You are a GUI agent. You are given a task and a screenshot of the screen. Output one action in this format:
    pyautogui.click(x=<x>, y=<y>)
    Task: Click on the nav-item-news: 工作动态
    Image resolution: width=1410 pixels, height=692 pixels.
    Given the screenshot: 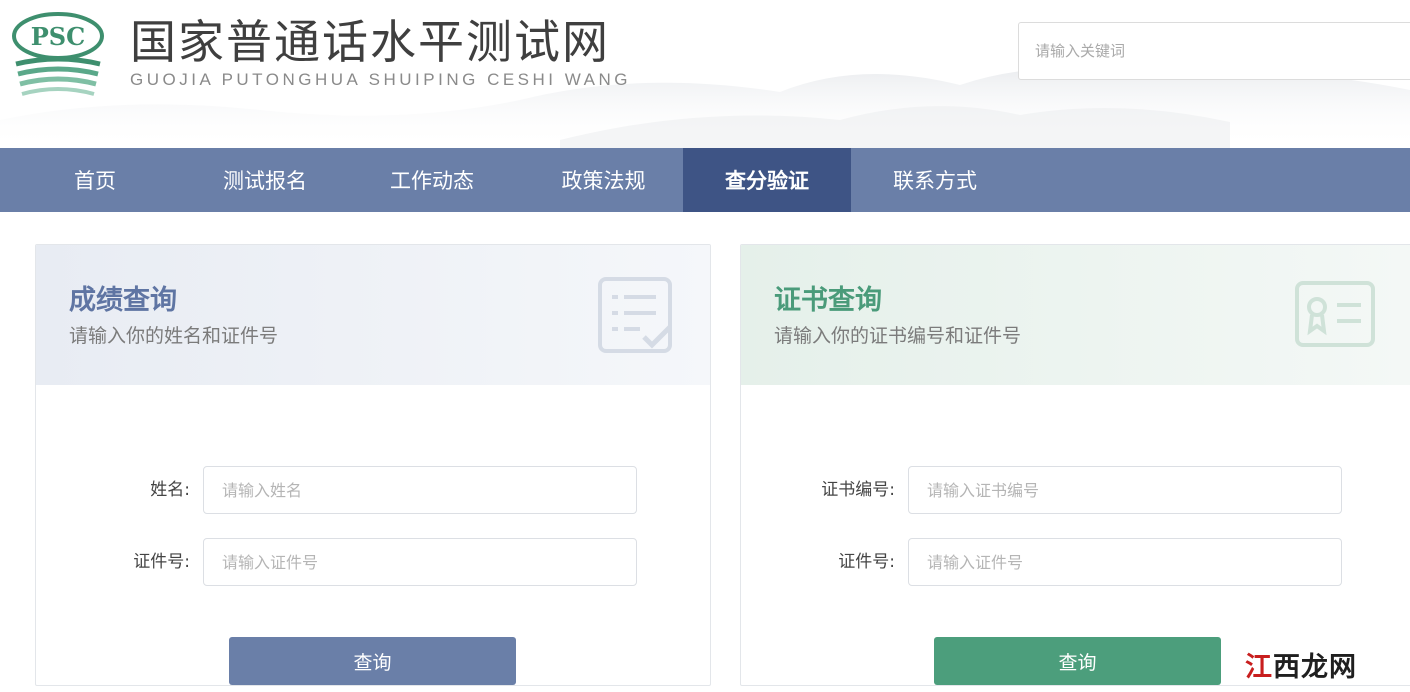 What is the action you would take?
    pyautogui.click(x=432, y=180)
    